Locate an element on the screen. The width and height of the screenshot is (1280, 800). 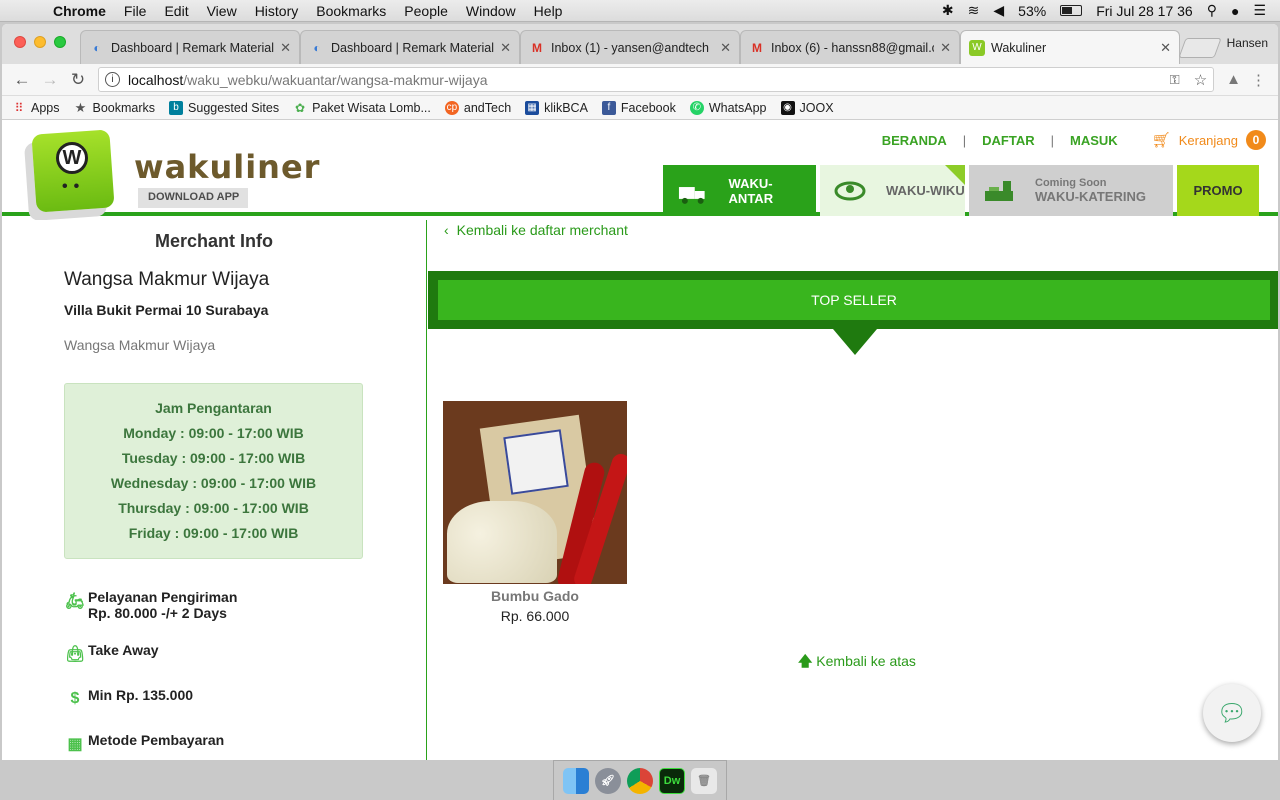
wakuliner-logo: W •• wakuliner DOWNLOAD APP is located at coordinates (170, 171).